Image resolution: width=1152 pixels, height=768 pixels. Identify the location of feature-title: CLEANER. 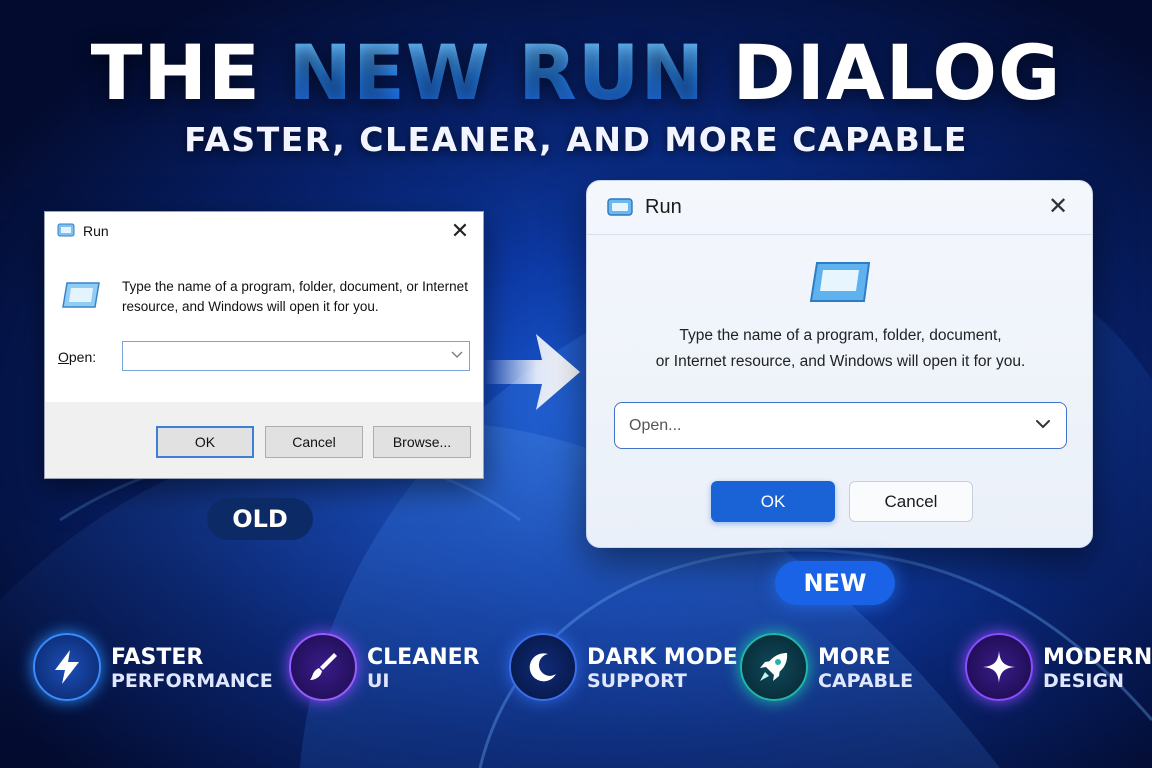
(423, 657).